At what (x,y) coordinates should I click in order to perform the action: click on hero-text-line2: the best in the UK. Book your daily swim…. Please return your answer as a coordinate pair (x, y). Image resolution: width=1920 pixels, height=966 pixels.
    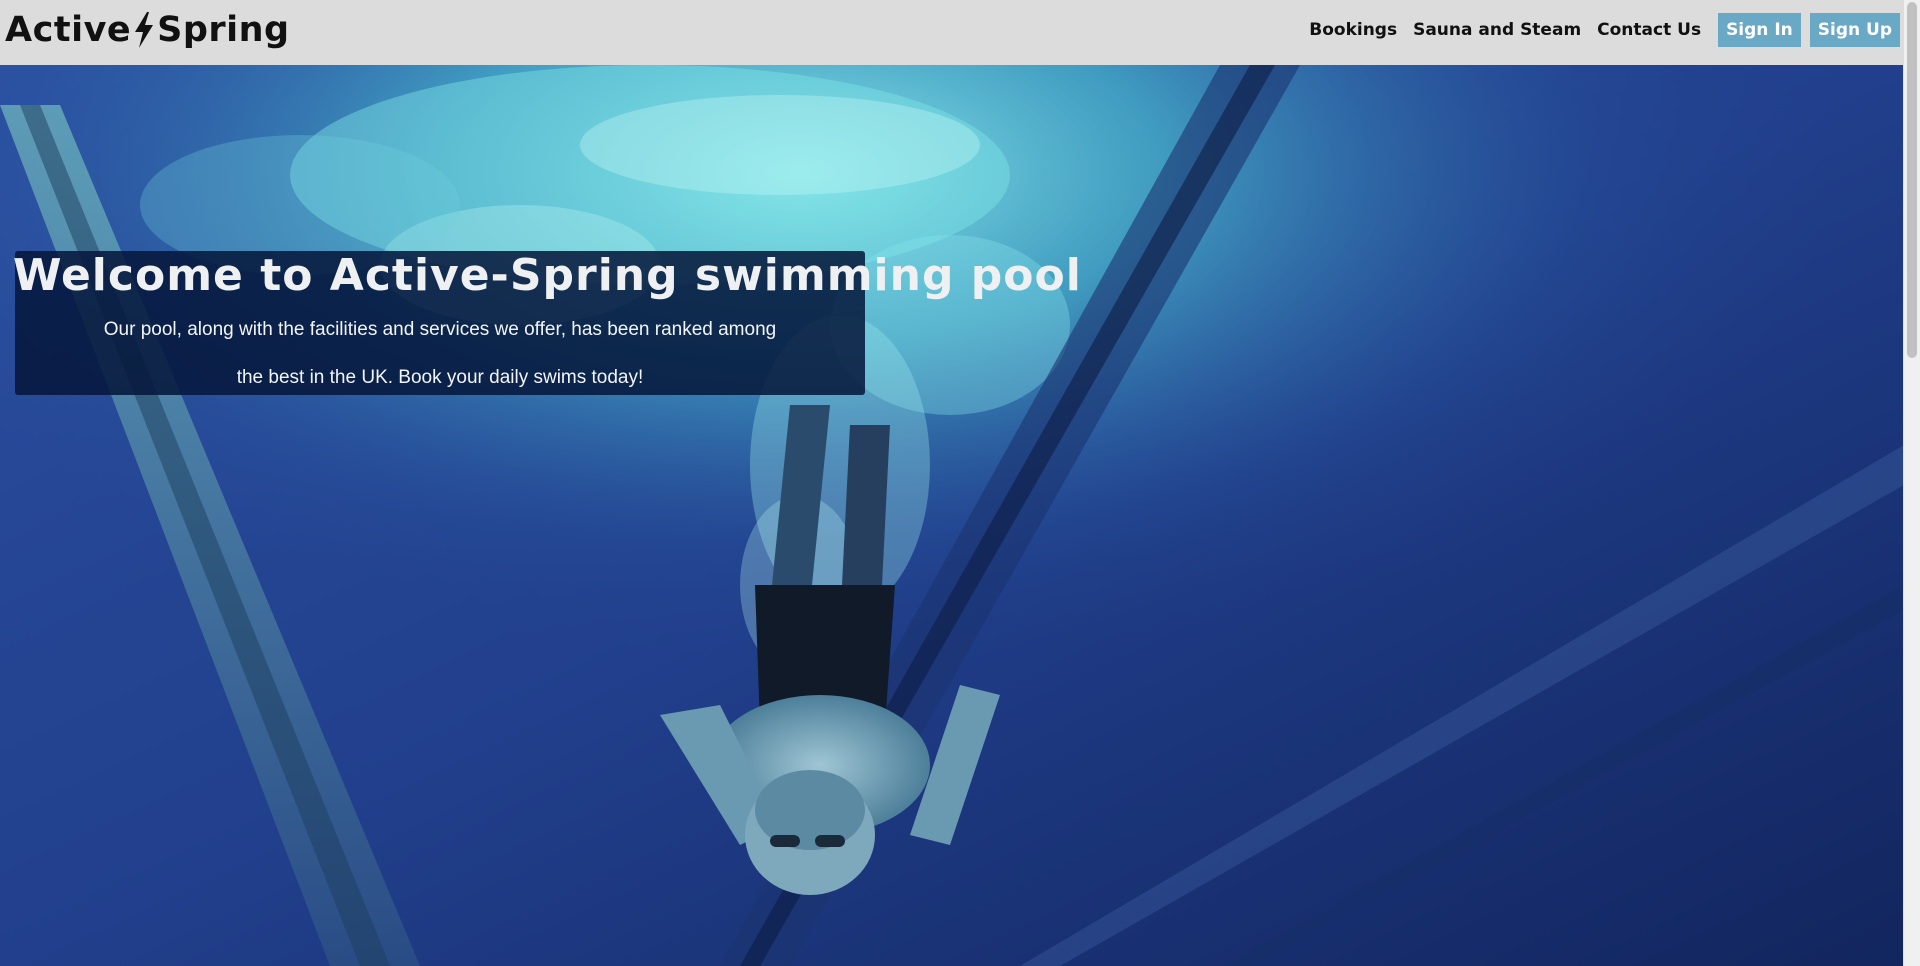
    Looking at the image, I should click on (440, 377).